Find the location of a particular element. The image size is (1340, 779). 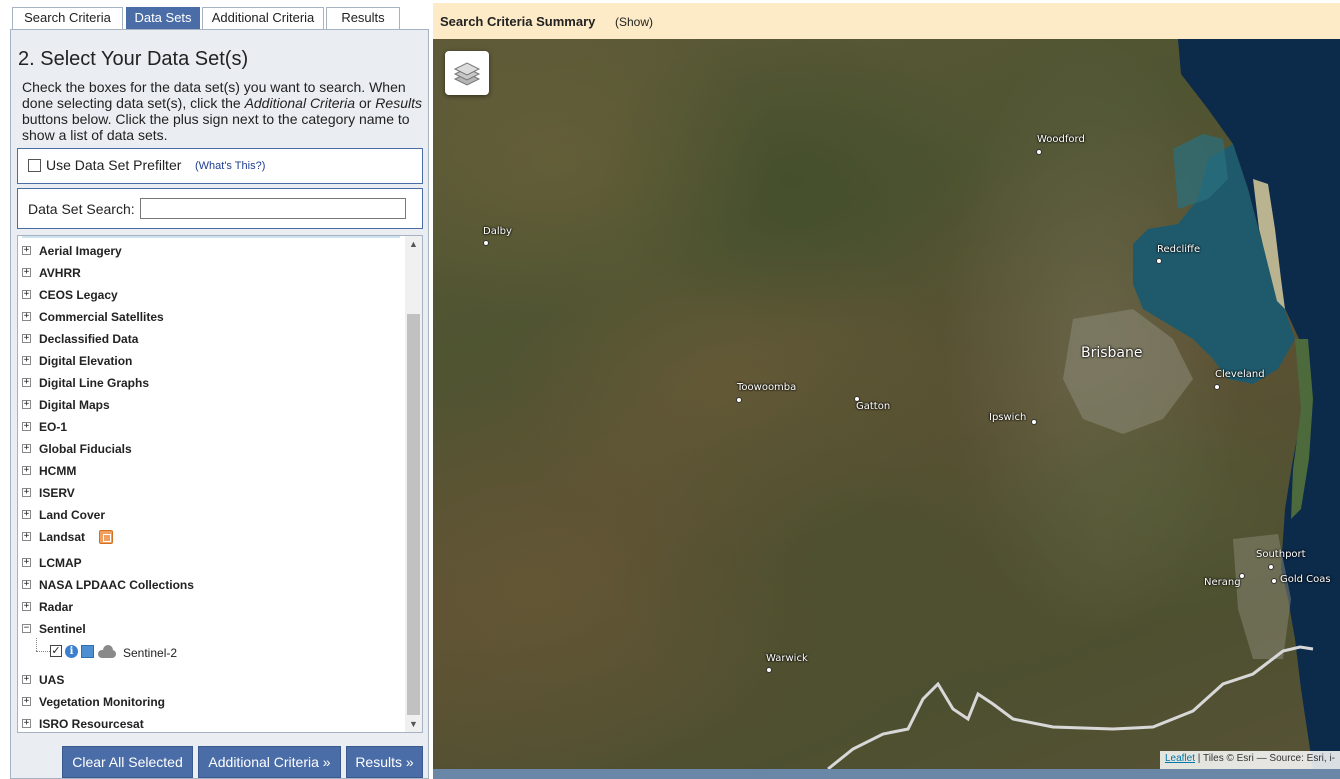

category-label: Vegetation Monitoring is located at coordinates (102, 702).